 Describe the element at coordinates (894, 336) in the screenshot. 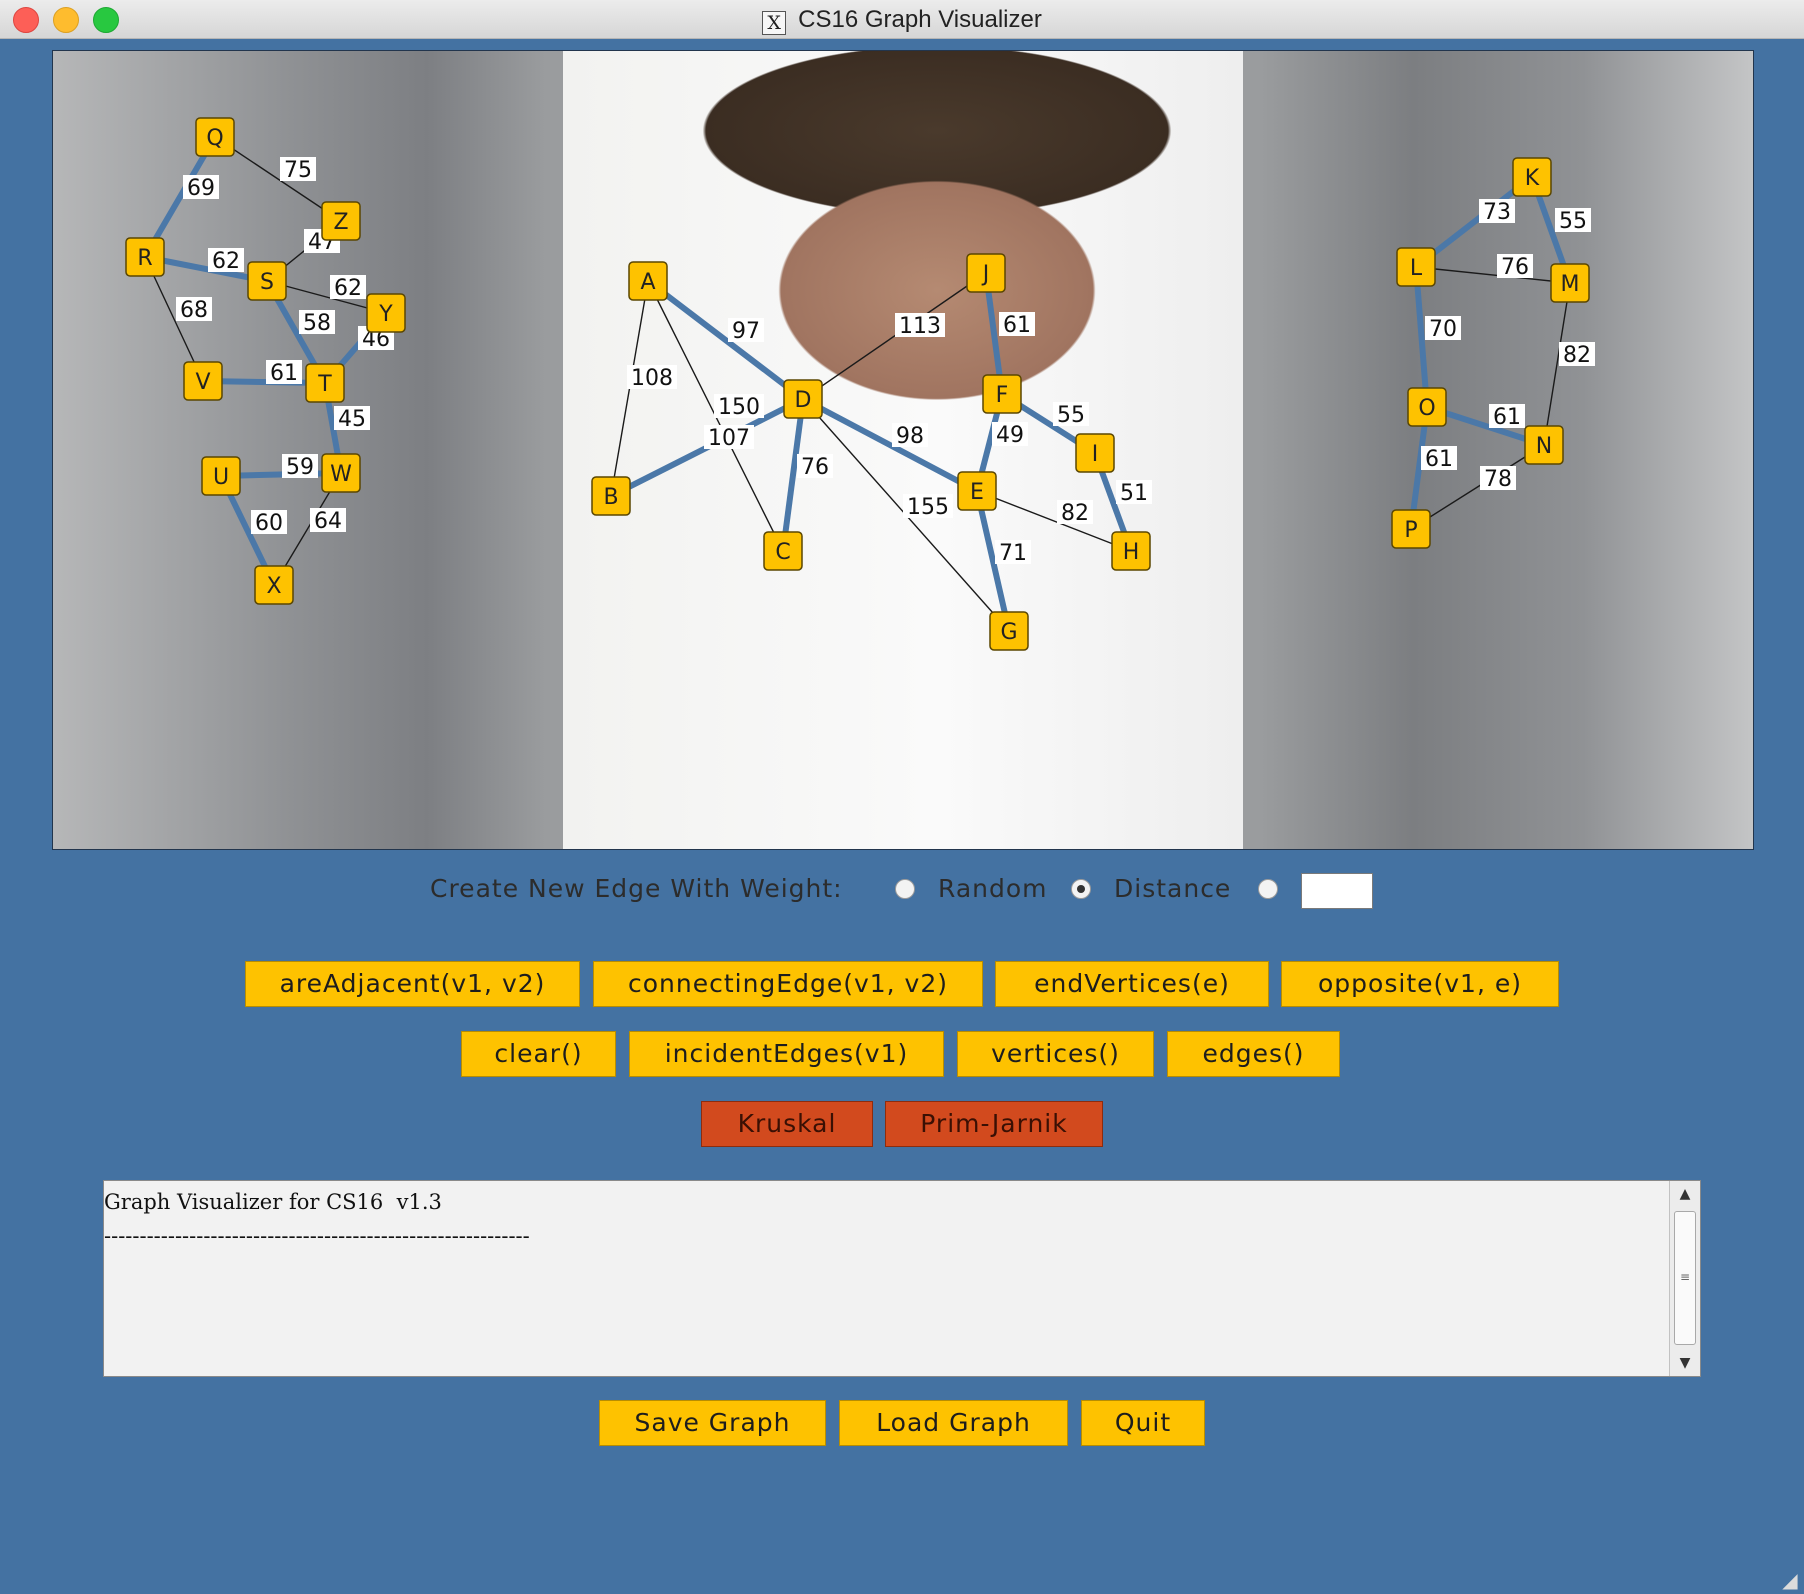

I see `edge-D-J` at that location.